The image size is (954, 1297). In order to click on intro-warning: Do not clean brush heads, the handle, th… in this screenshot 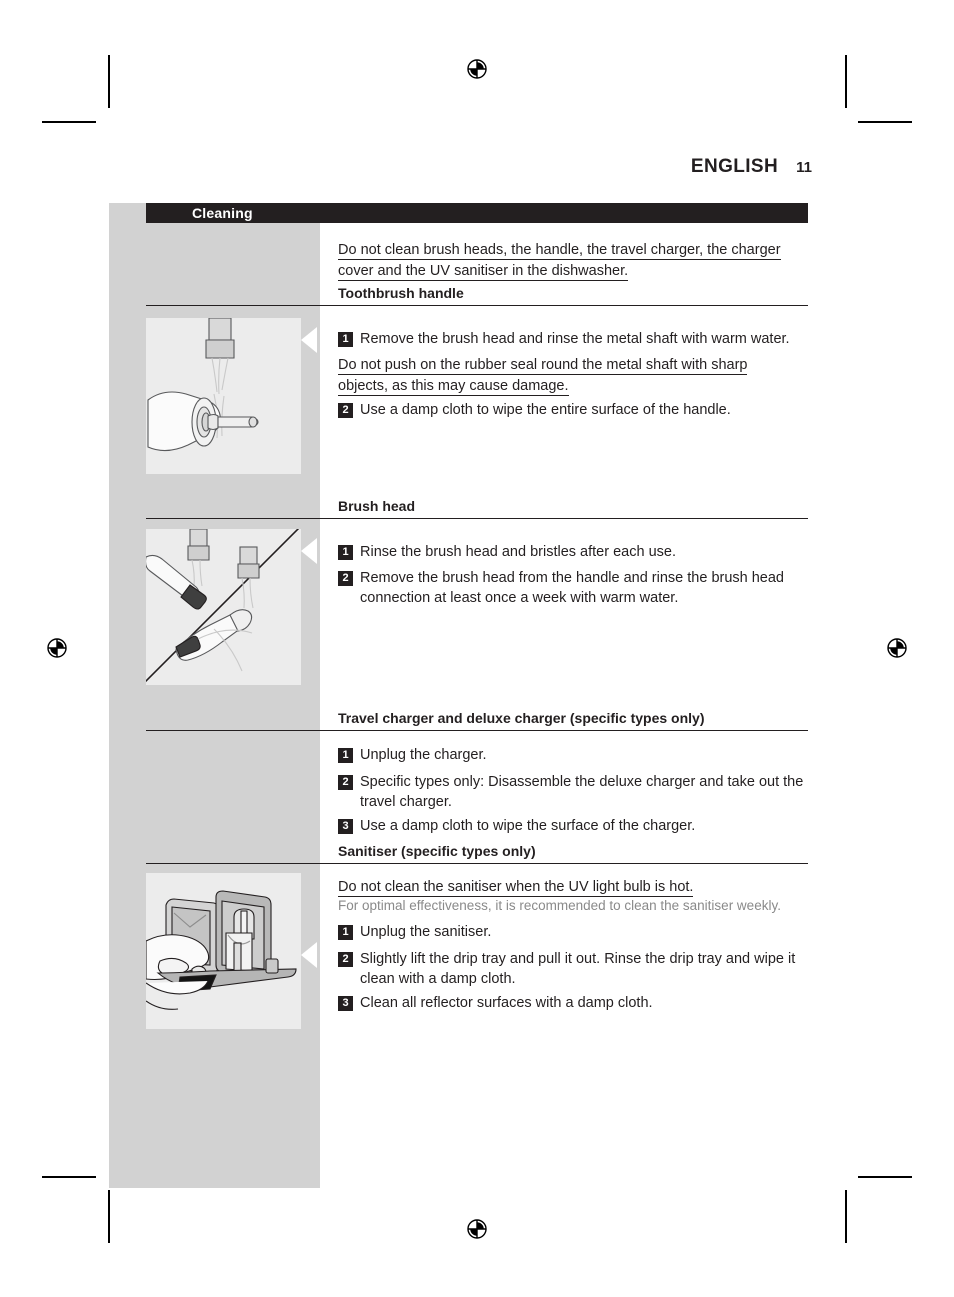, I will do `click(573, 261)`.